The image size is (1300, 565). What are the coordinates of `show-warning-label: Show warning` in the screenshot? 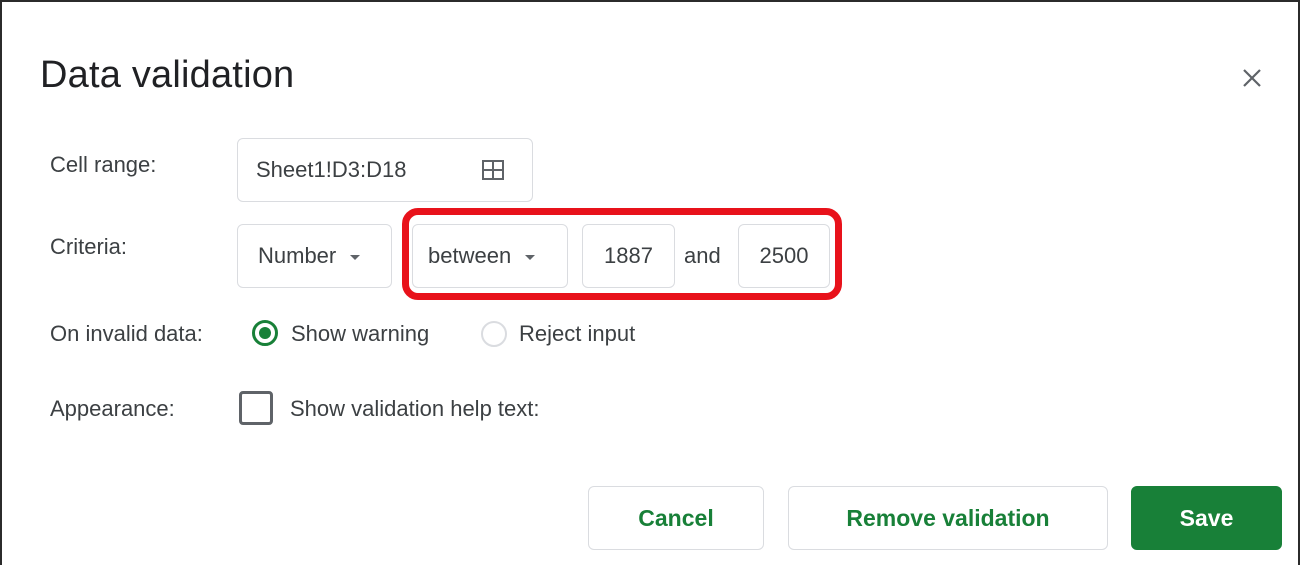 It's located at (360, 334).